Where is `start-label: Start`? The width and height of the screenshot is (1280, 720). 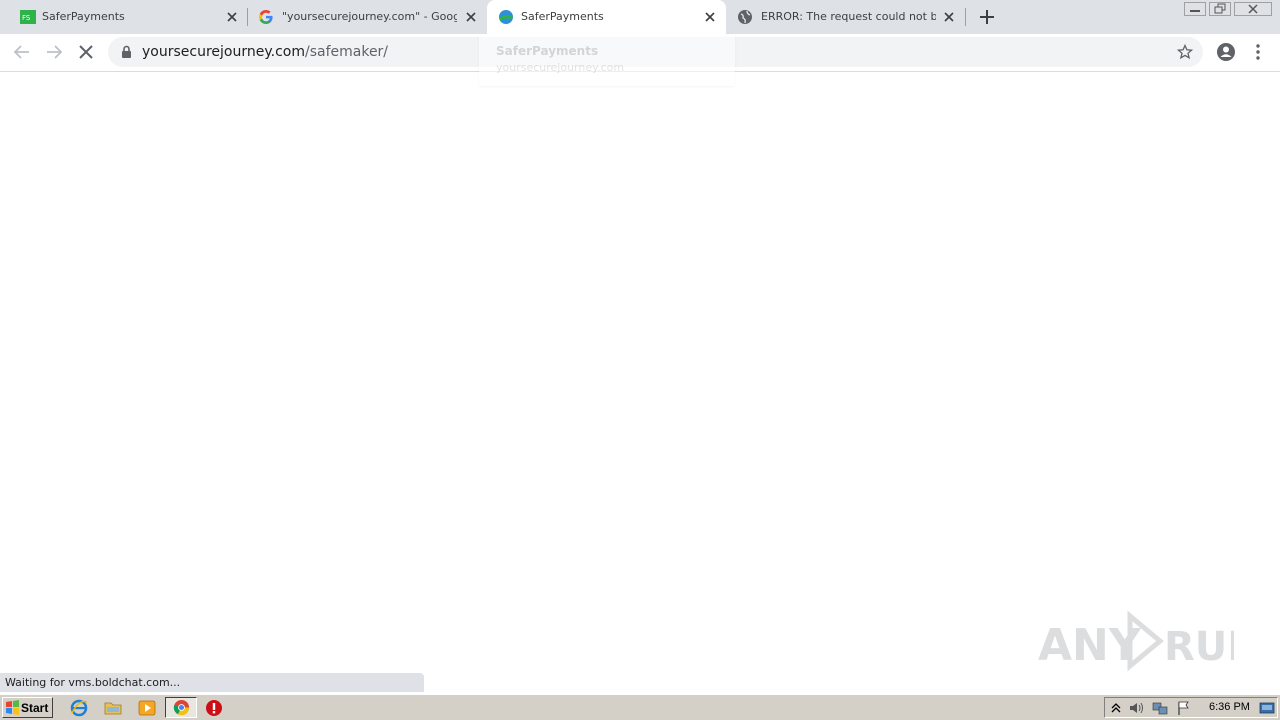 start-label: Start is located at coordinates (35, 708).